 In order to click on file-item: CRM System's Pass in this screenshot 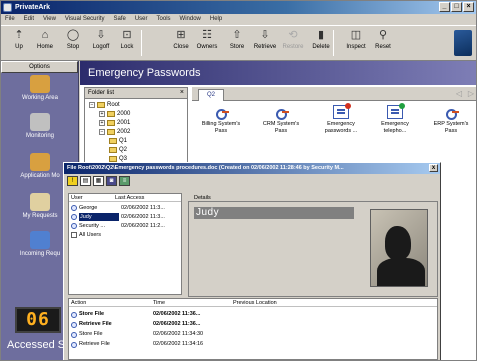, I will do `click(281, 120)`.